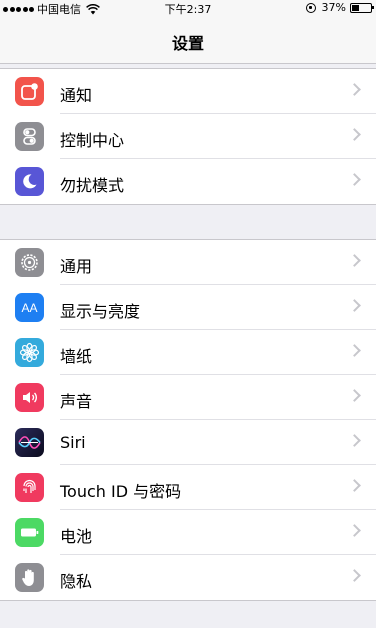  I want to click on status-bar: 中国电信 下午2:37 37%, so click(188, 8).